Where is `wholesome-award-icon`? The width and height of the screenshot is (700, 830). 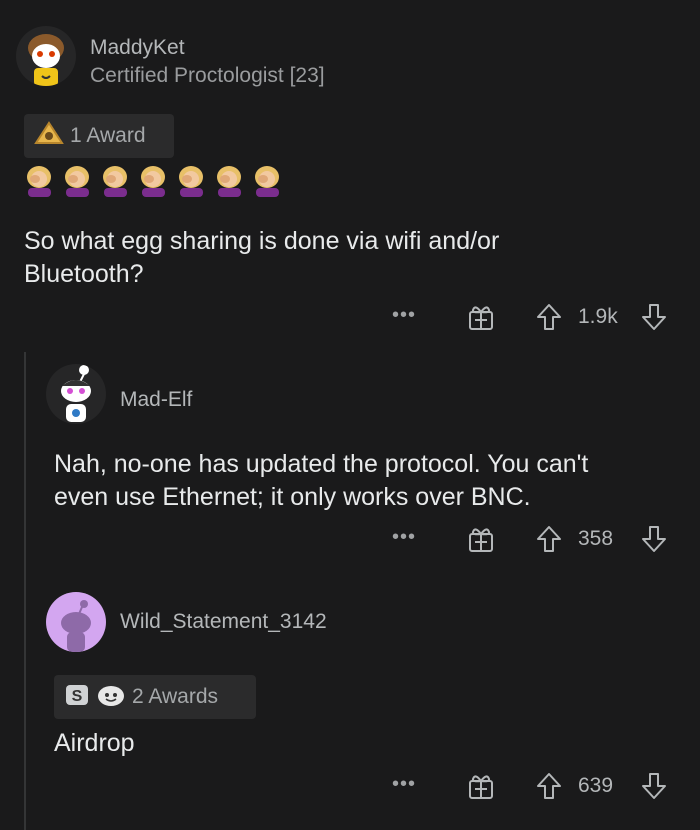 wholesome-award-icon is located at coordinates (111, 697).